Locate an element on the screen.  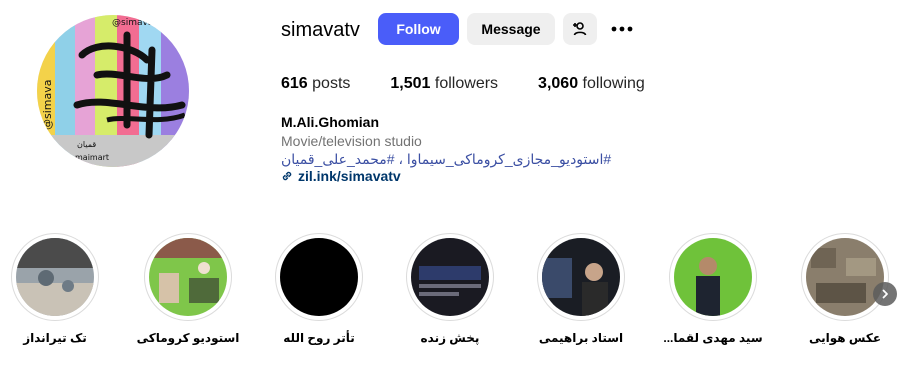
followers-label: followers is located at coordinates (466, 83).